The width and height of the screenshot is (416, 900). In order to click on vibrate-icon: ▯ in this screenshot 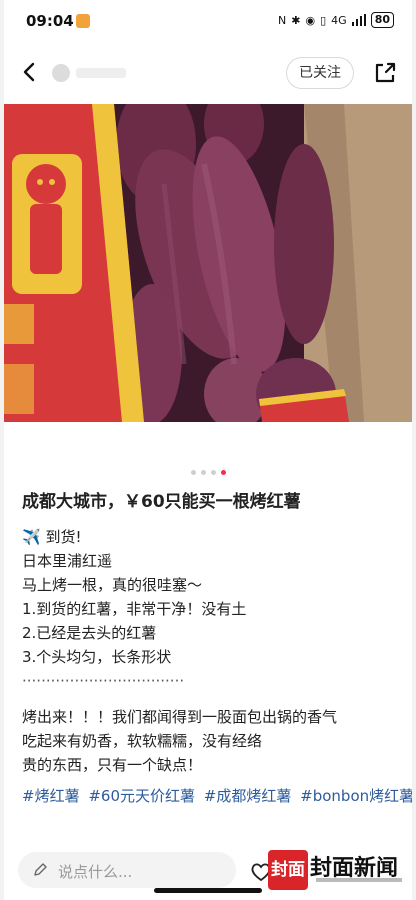, I will do `click(323, 20)`.